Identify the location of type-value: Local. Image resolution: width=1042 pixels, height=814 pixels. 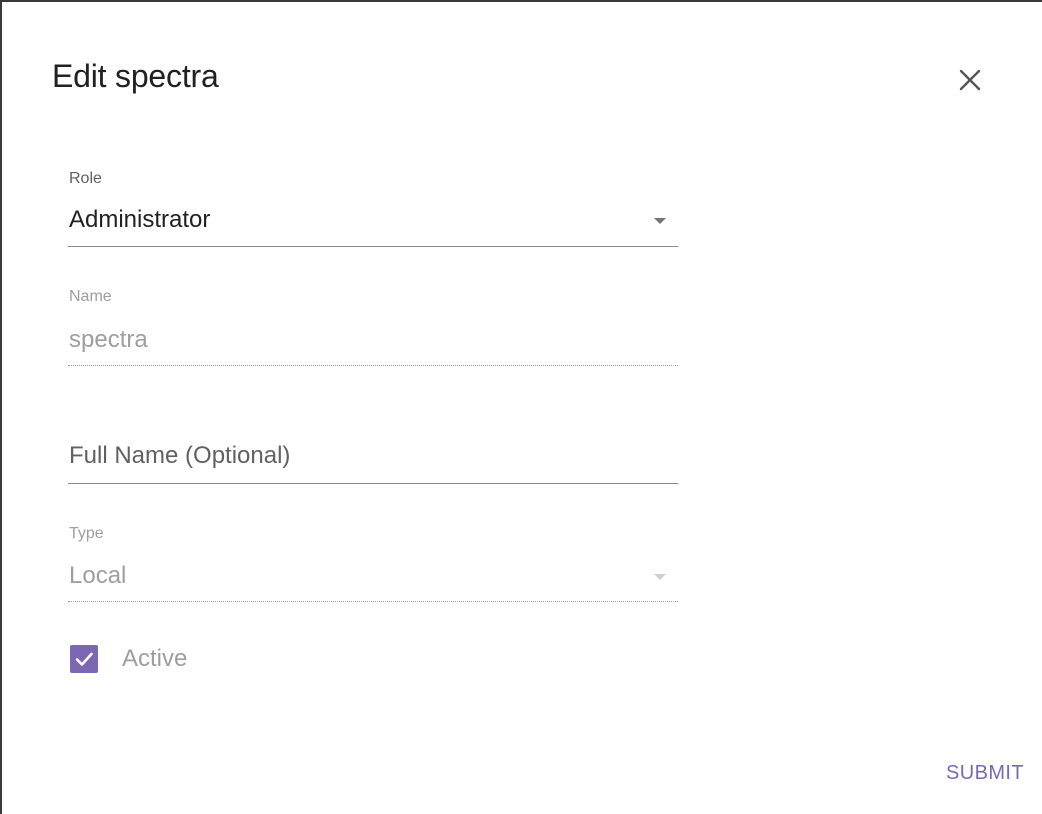
(98, 575).